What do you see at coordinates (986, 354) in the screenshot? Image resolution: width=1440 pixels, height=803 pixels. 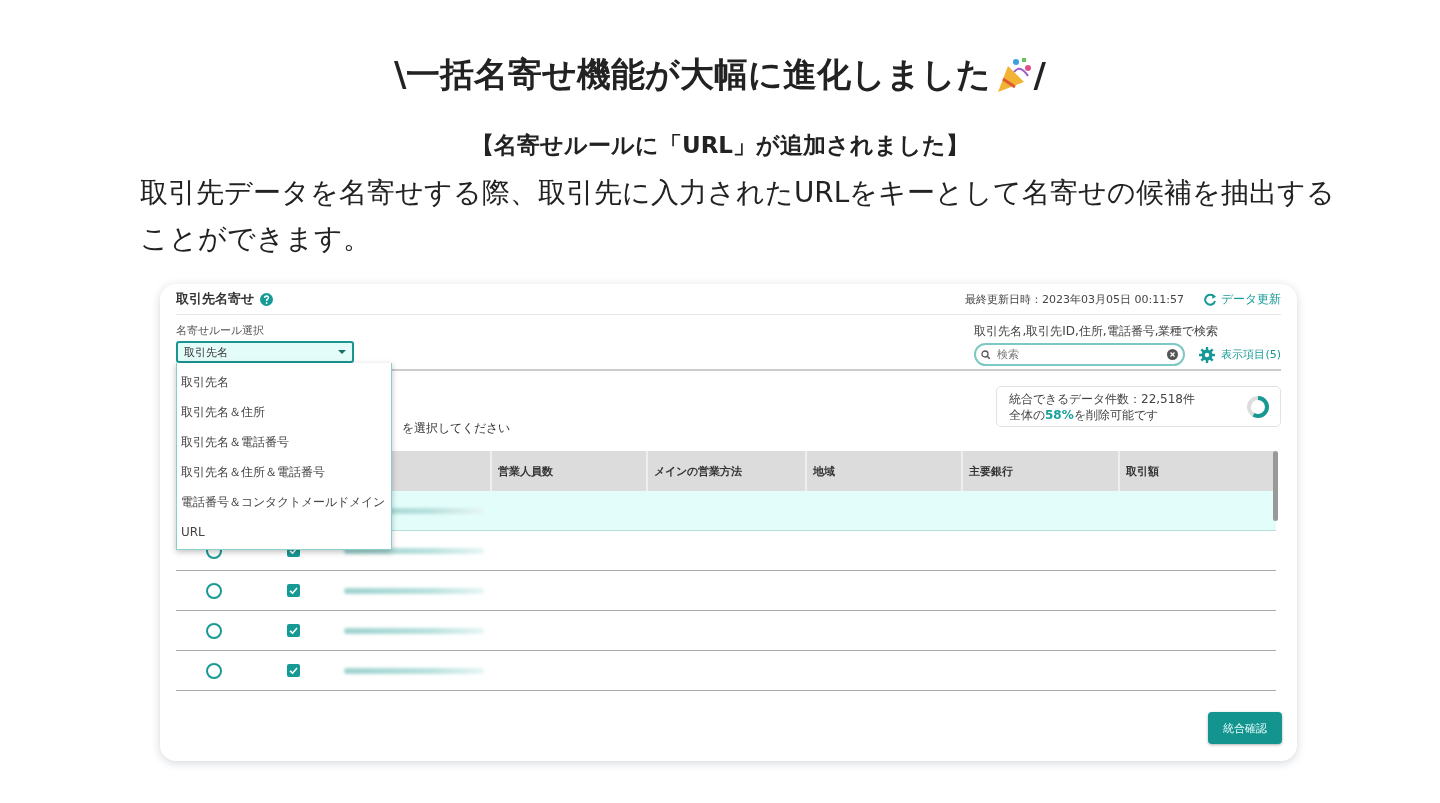 I see `search-icon` at bounding box center [986, 354].